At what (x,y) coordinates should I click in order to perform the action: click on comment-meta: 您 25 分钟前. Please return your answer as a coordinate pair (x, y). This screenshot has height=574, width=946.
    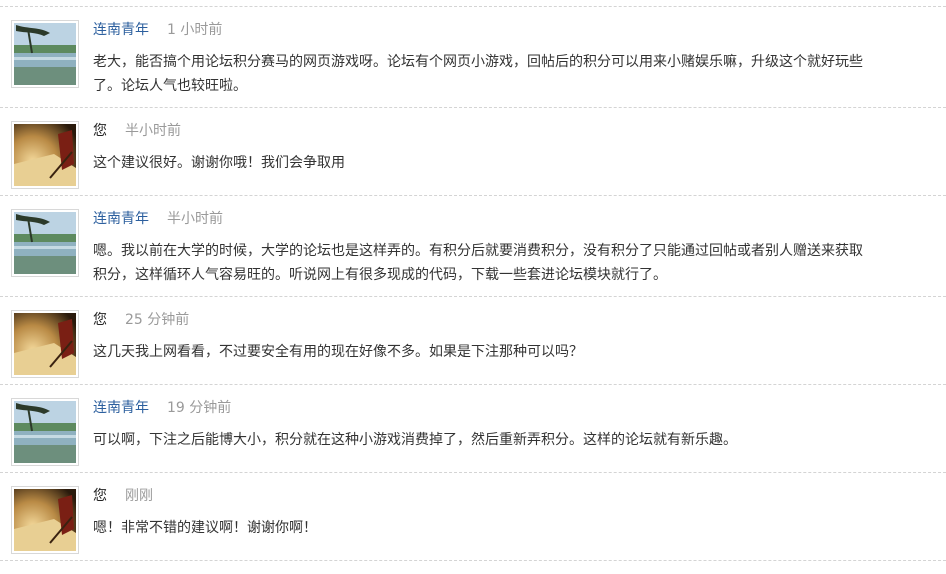
    Looking at the image, I should click on (141, 320).